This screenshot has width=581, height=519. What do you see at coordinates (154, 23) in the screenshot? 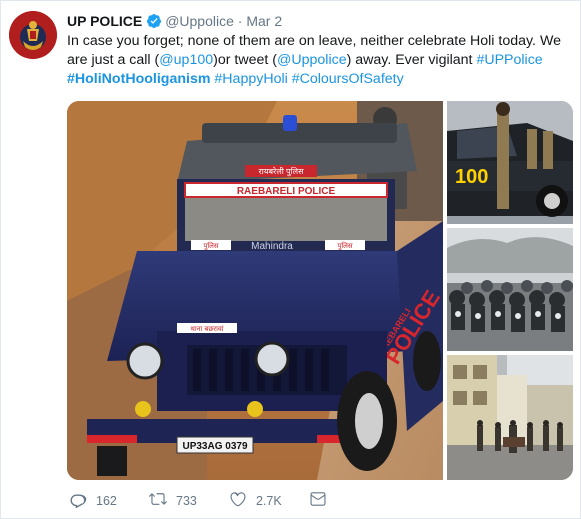
I see `verified-badge-icon` at bounding box center [154, 23].